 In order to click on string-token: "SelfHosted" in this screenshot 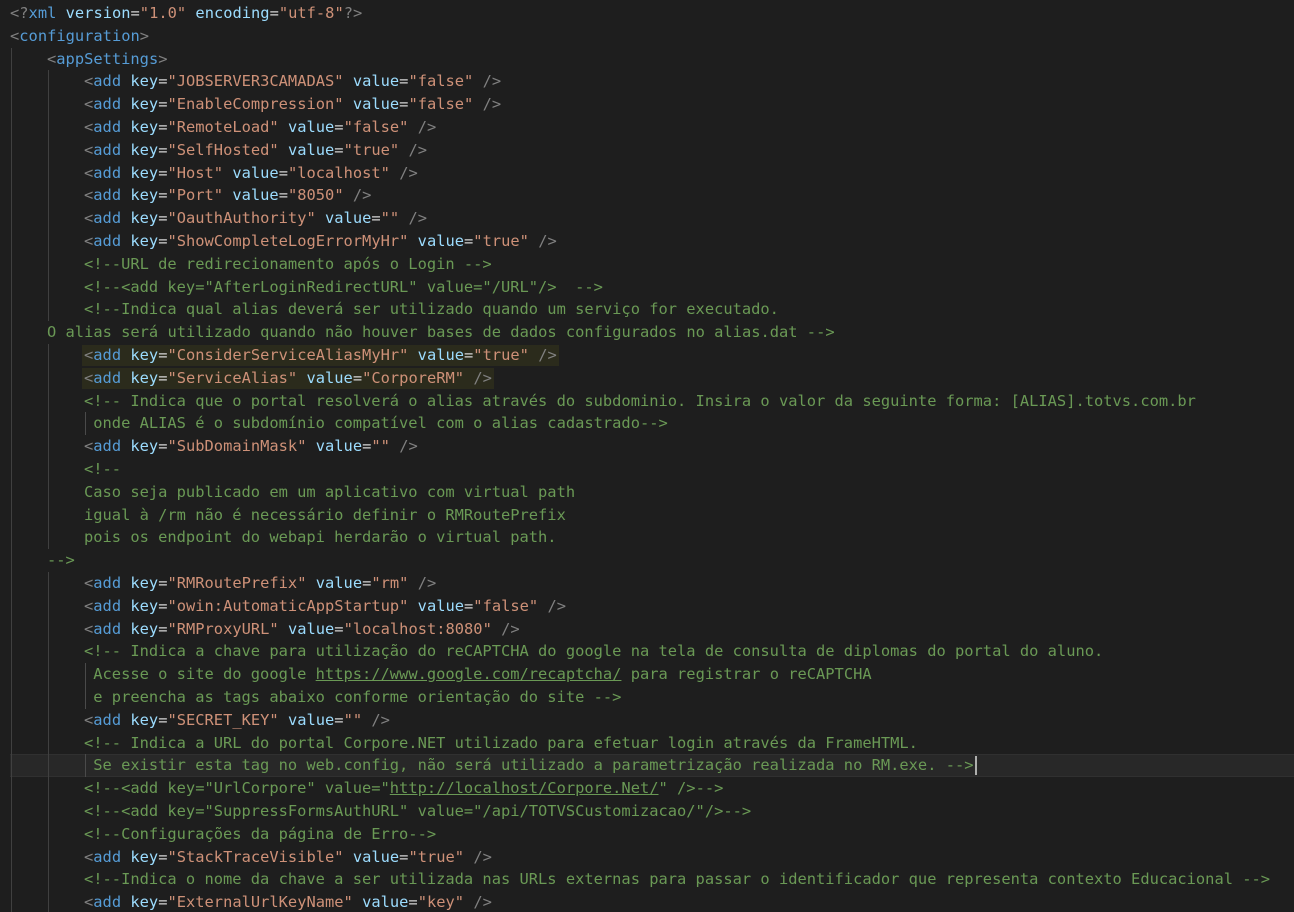, I will do `click(223, 149)`.